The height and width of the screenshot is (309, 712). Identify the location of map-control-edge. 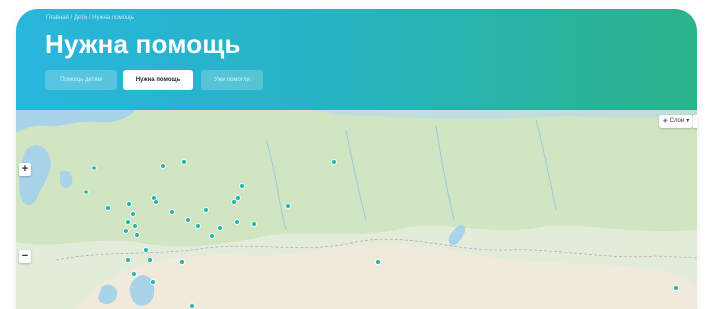
(695, 121).